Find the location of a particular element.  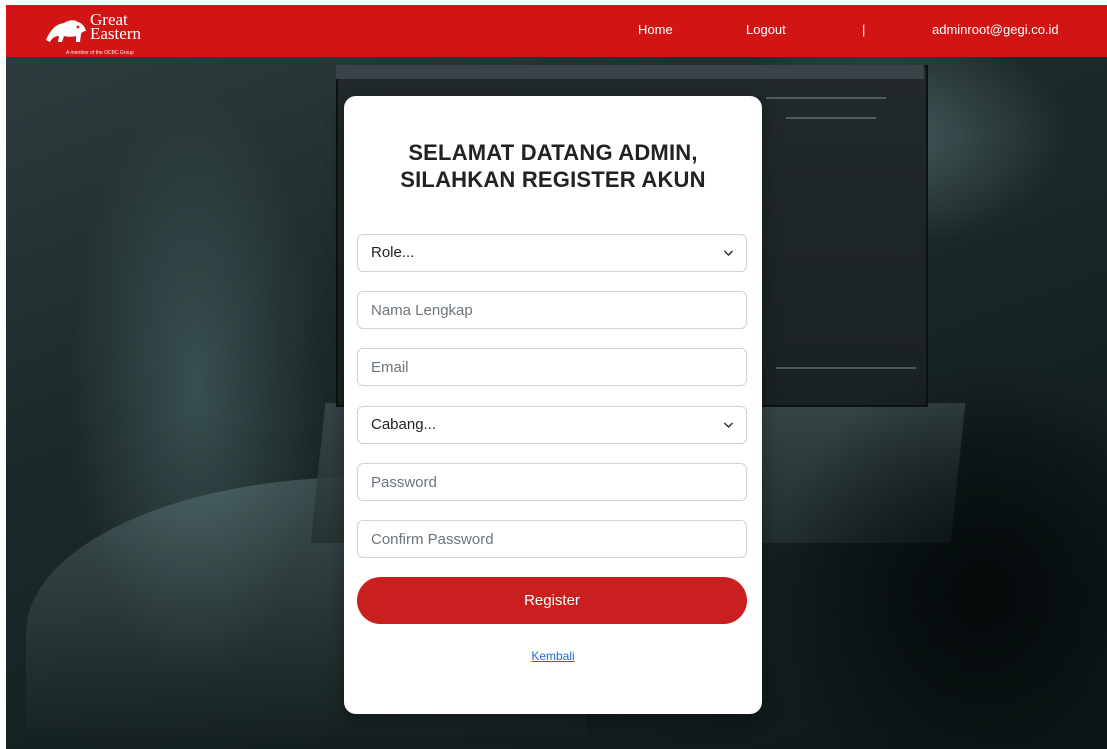

nav-logout-link: Logout is located at coordinates (766, 29).